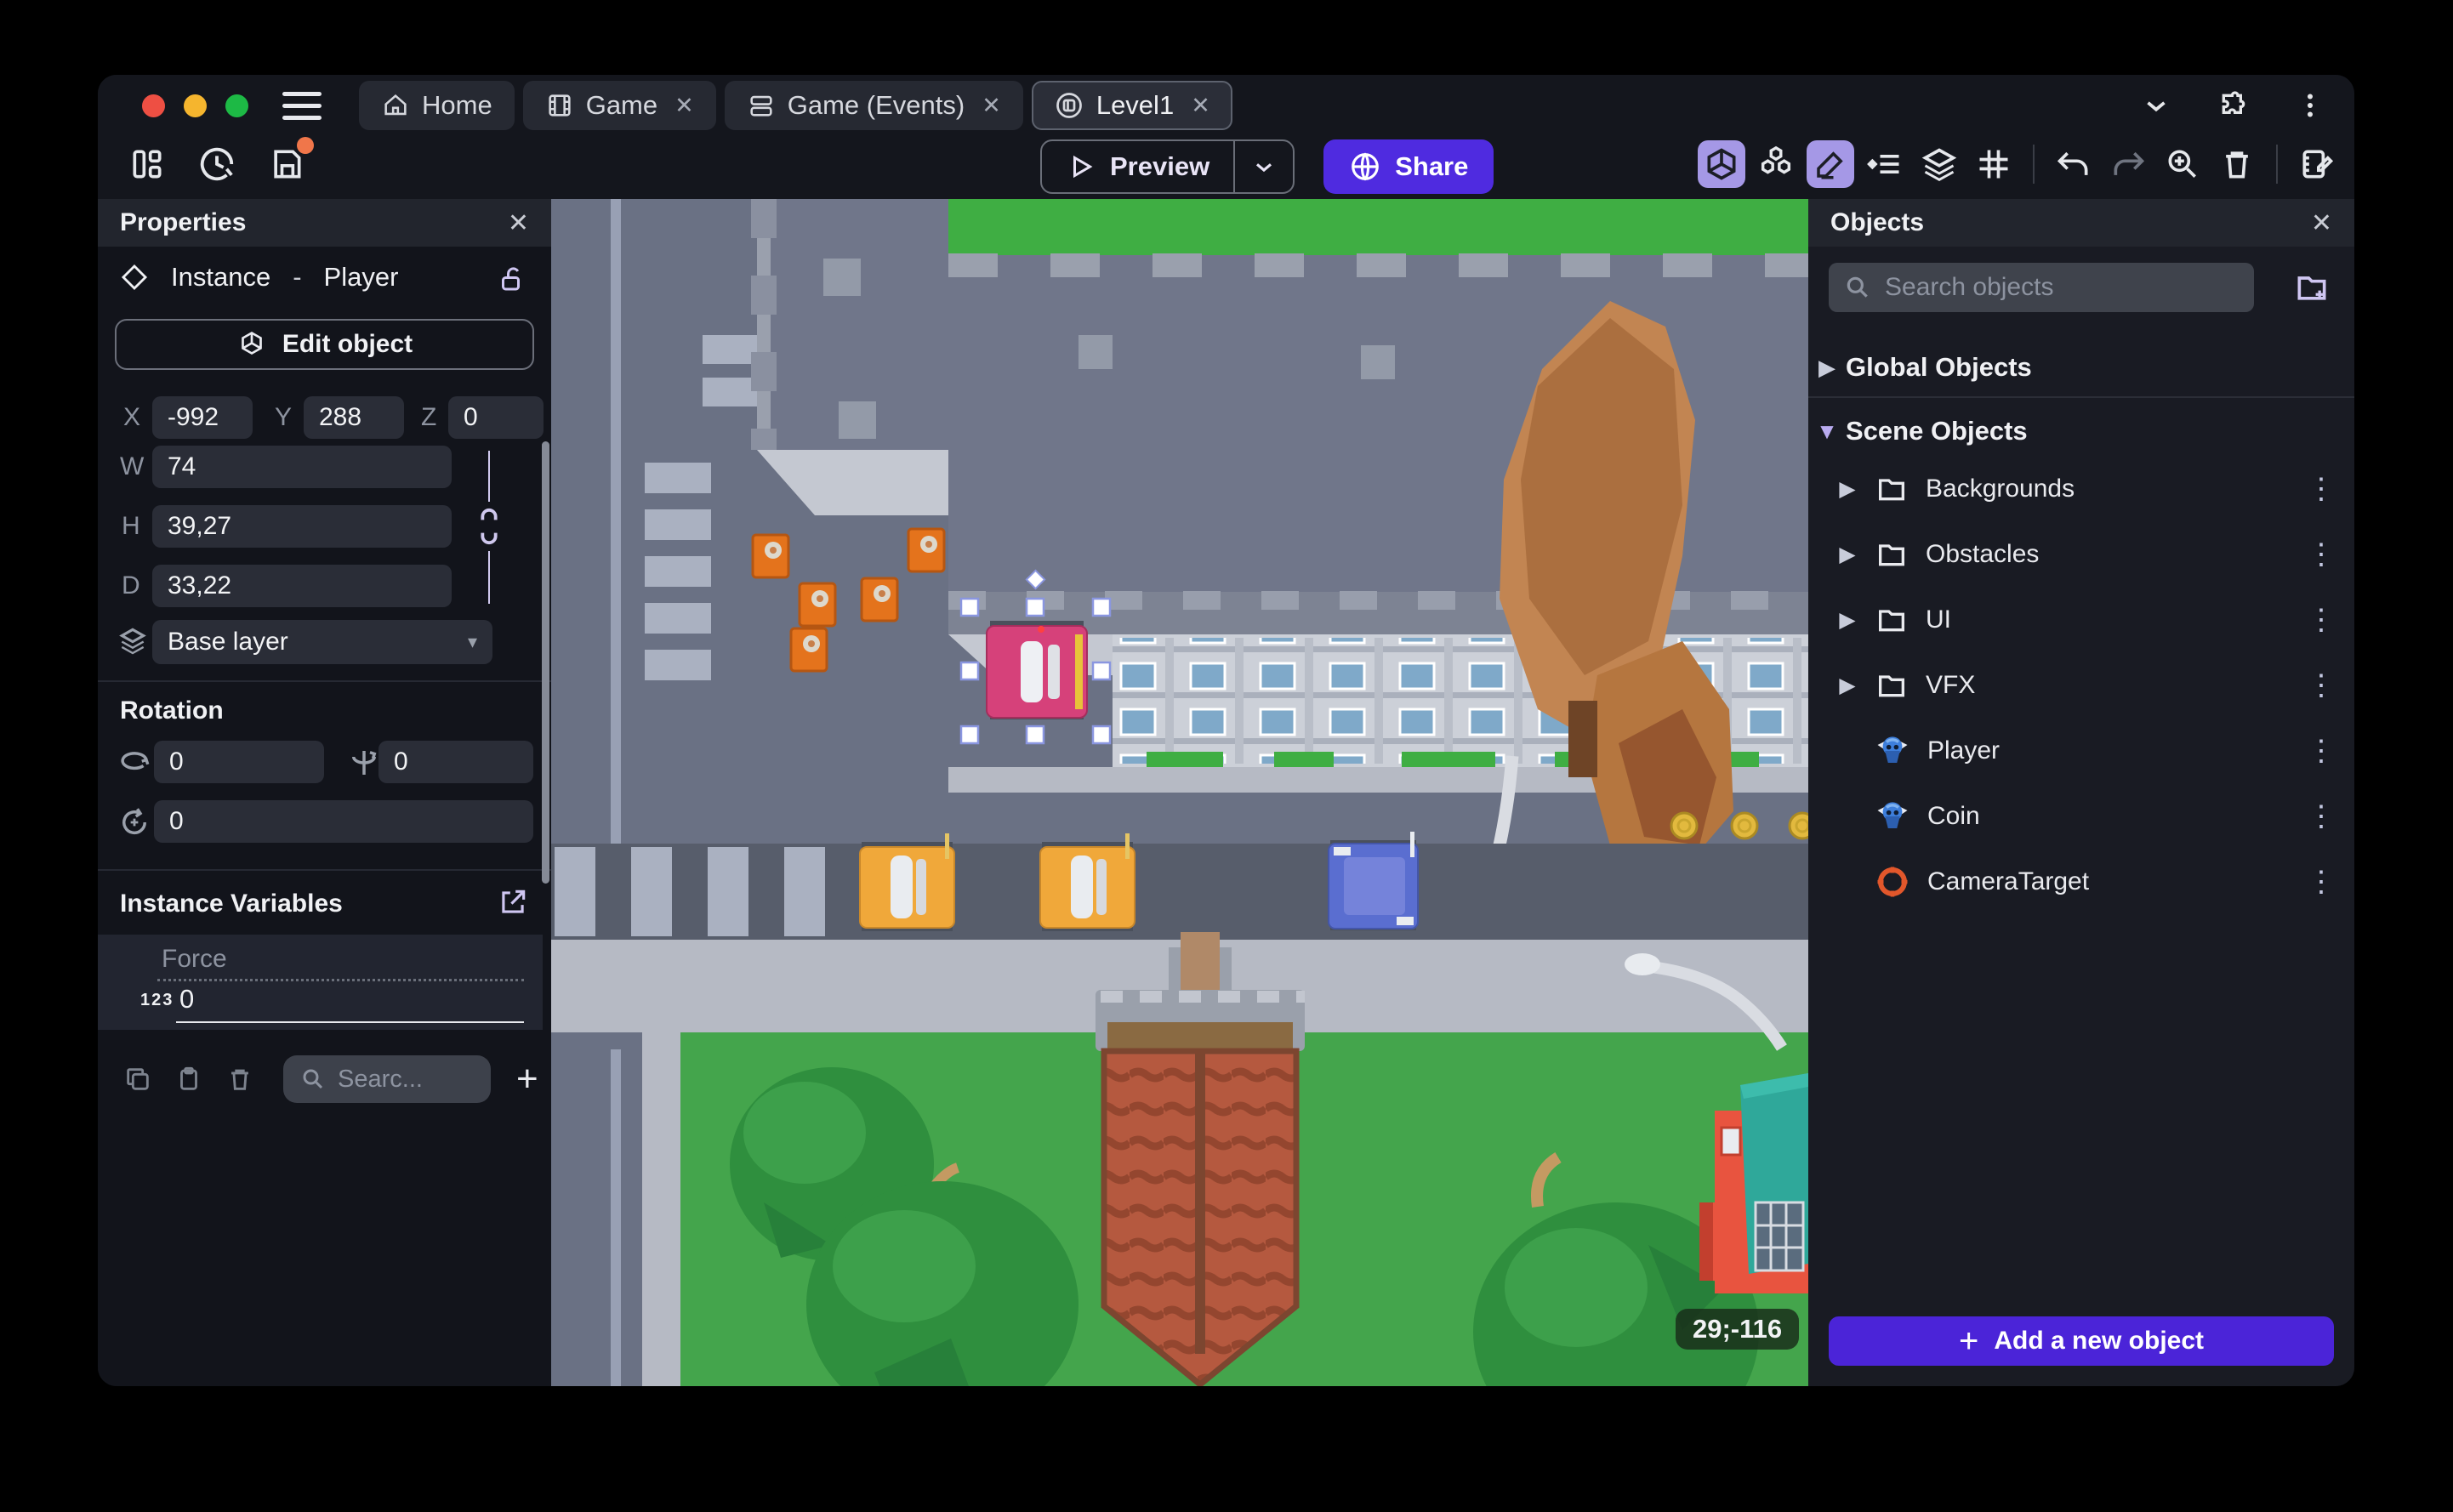 The width and height of the screenshot is (2453, 1512). I want to click on tree-item-vfx: ▶ VFX ⋮, so click(2081, 685).